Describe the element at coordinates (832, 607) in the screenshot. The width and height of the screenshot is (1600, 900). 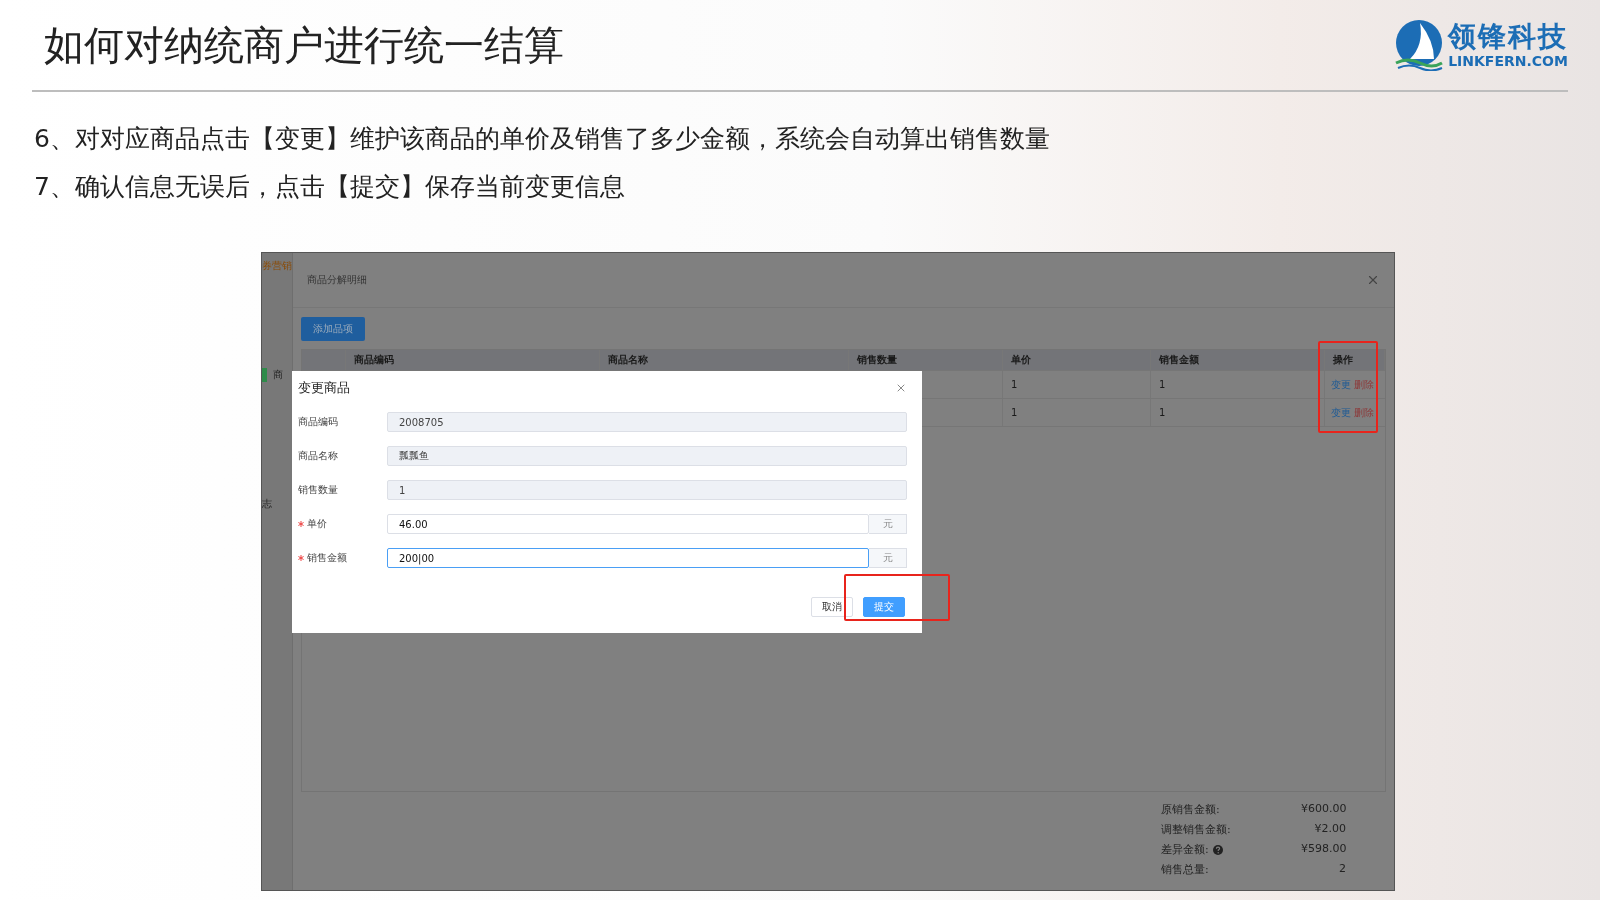
I see `cancel-button: 取消` at that location.